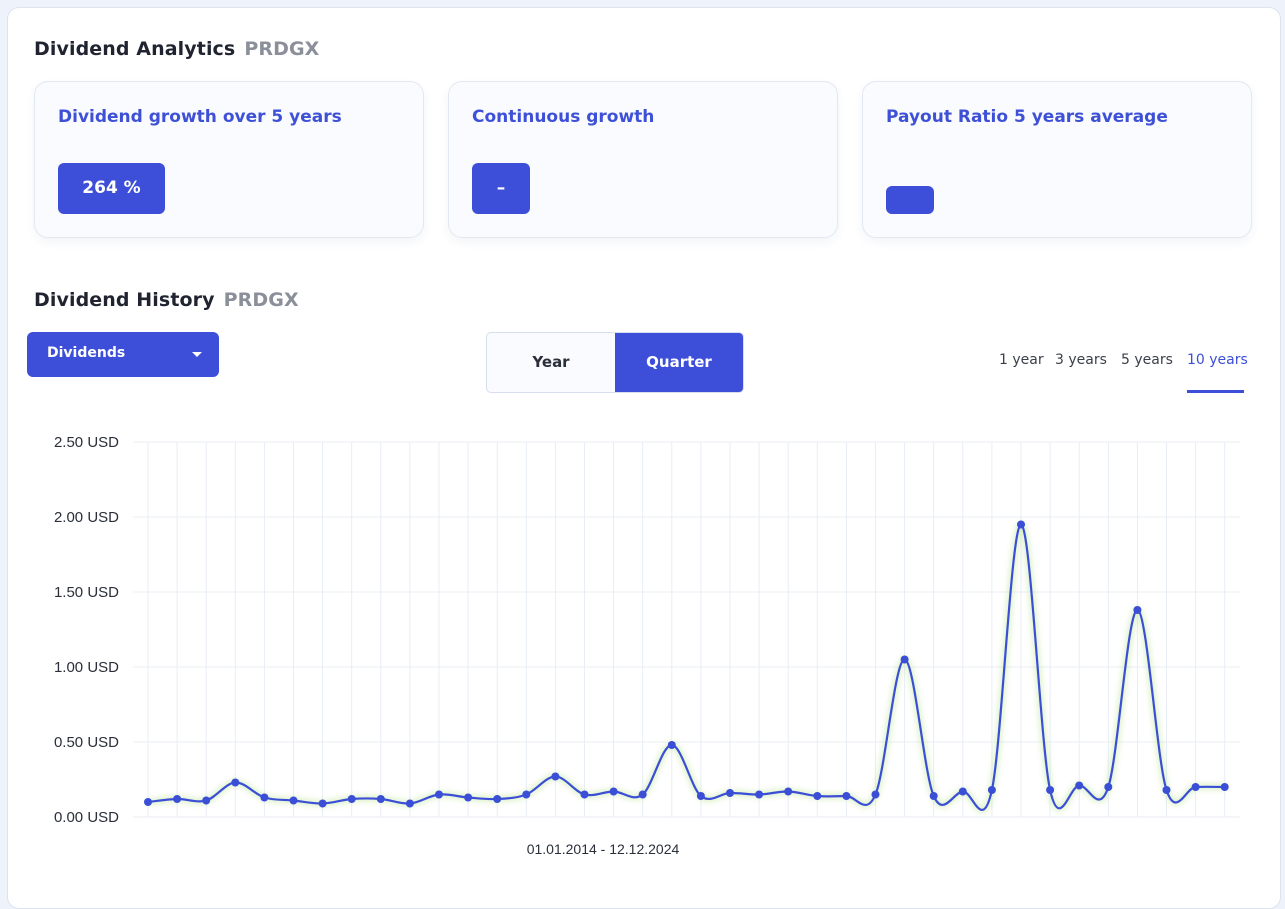 This screenshot has height=909, width=1285. Describe the element at coordinates (1057, 159) in the screenshot. I see `metric-card-payout-ratio: Payout Ratio 5 years average` at that location.